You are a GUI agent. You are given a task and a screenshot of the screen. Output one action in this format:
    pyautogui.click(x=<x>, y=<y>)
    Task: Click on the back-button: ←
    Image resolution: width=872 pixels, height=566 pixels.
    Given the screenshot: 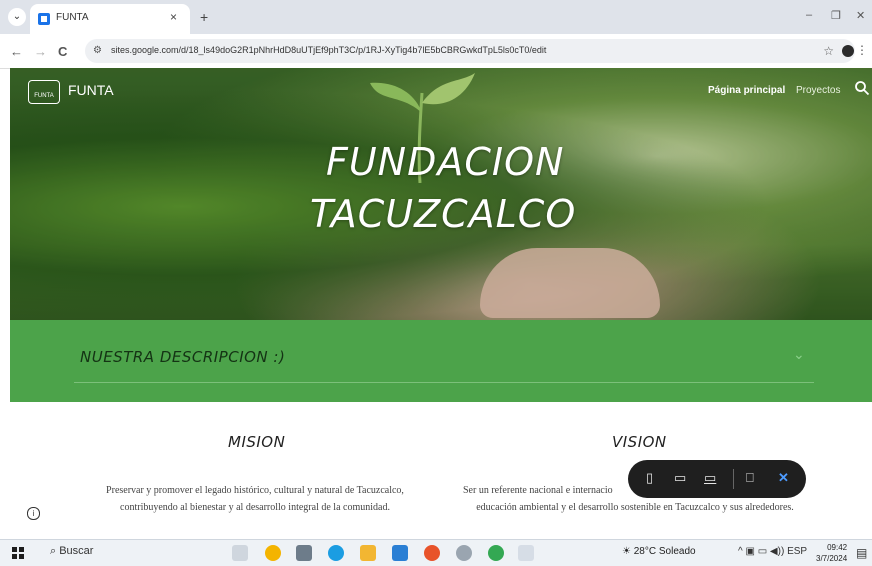 What is the action you would take?
    pyautogui.click(x=16, y=51)
    